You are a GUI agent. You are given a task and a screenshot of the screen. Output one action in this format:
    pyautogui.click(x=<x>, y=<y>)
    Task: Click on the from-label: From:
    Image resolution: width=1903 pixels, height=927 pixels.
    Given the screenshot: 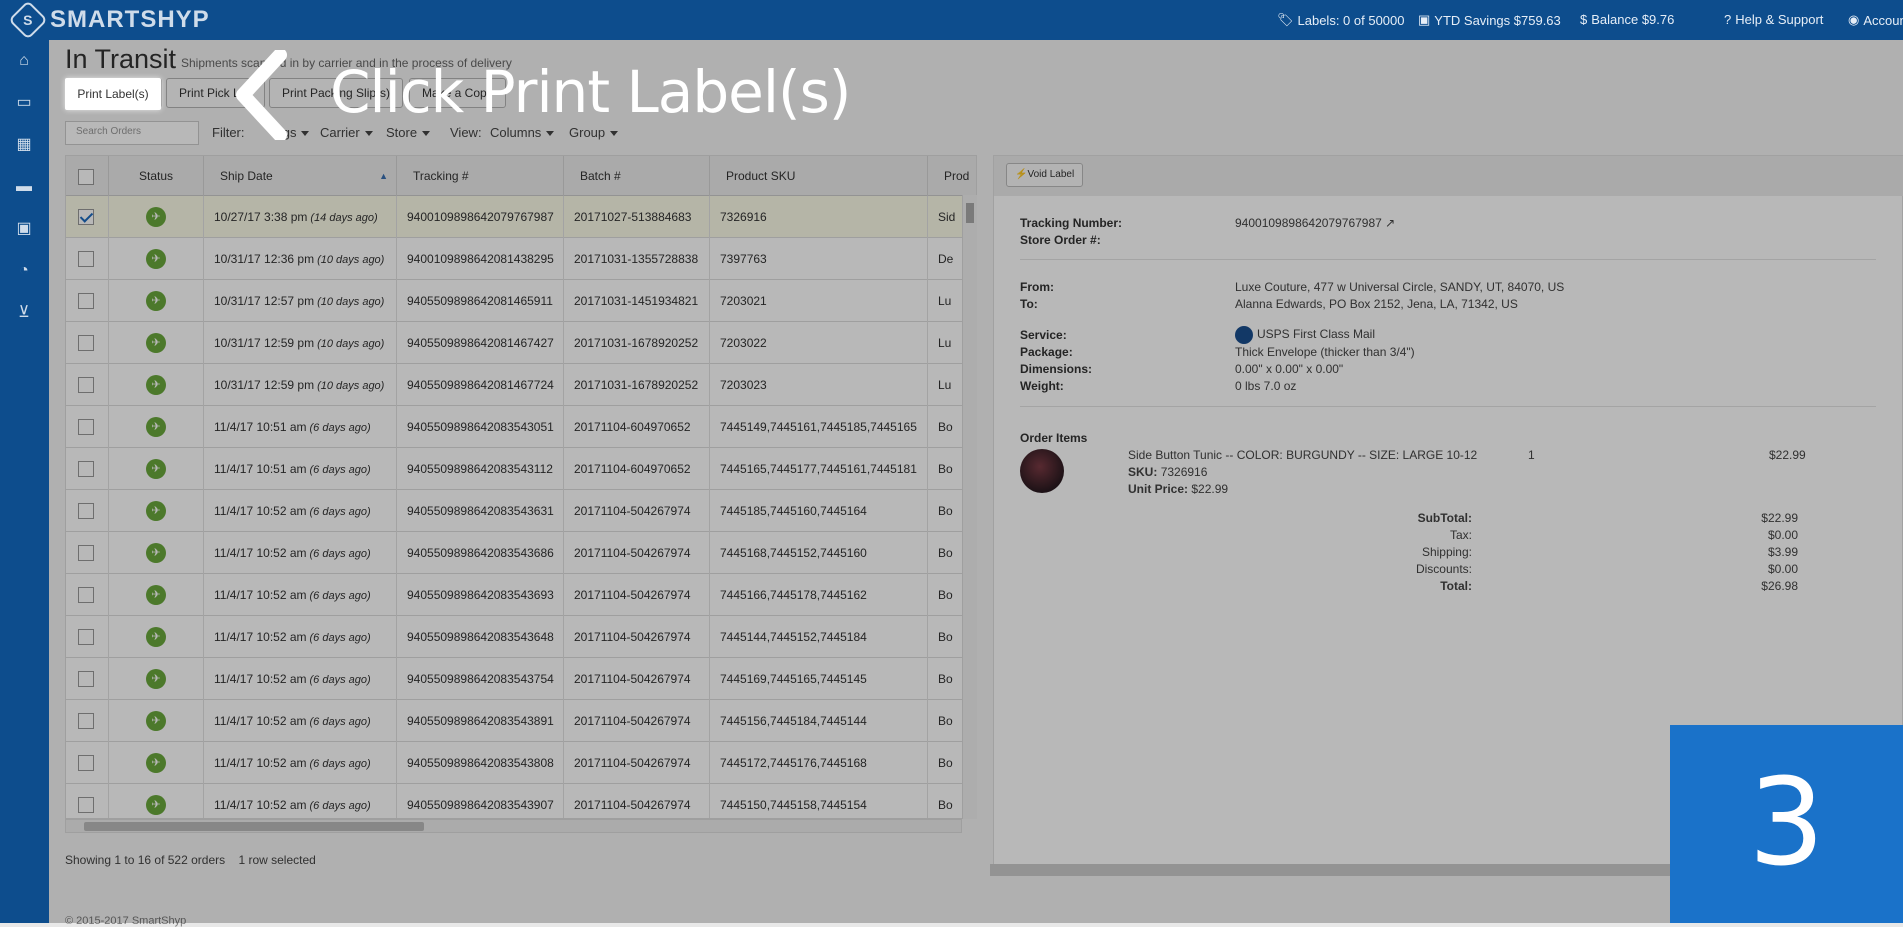 What is the action you would take?
    pyautogui.click(x=1037, y=287)
    